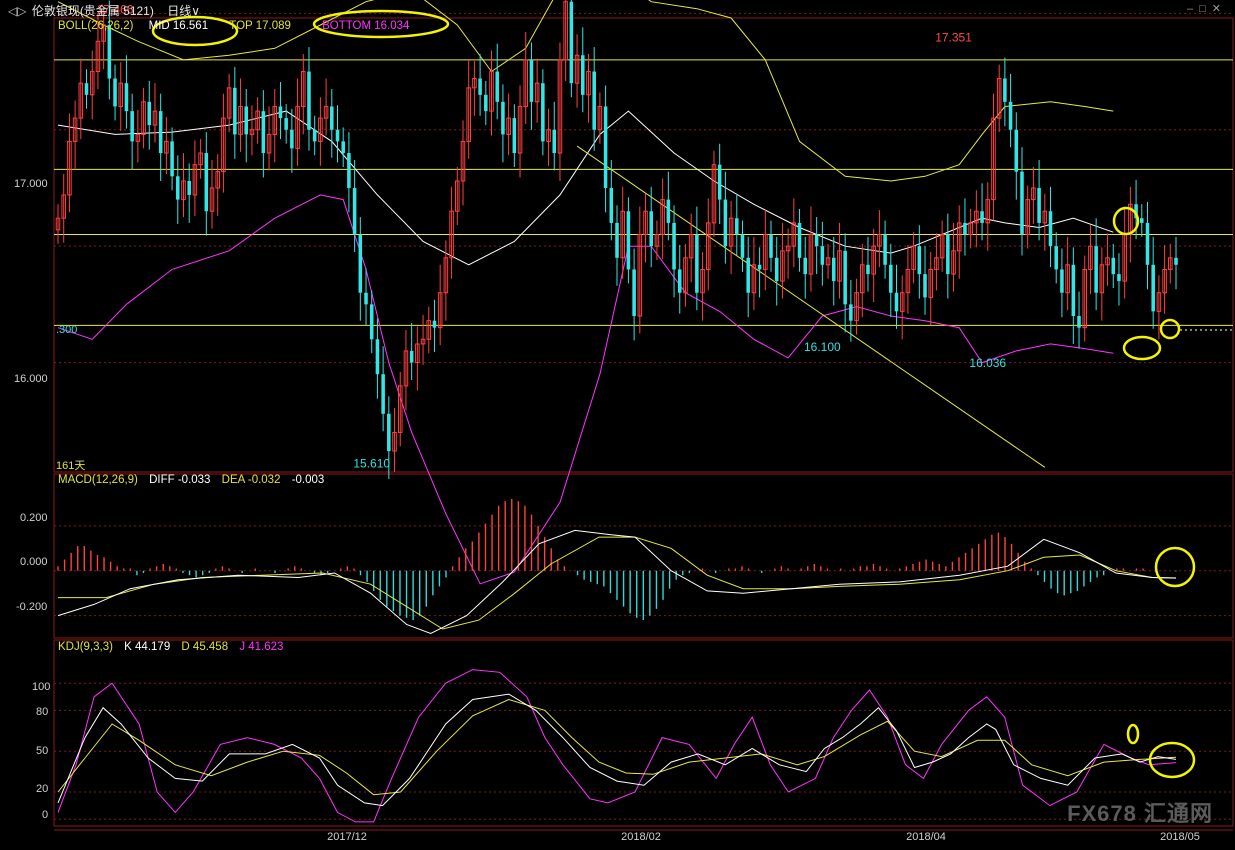  Describe the element at coordinates (45, 815) in the screenshot. I see `kdj-y-tick: 0` at that location.